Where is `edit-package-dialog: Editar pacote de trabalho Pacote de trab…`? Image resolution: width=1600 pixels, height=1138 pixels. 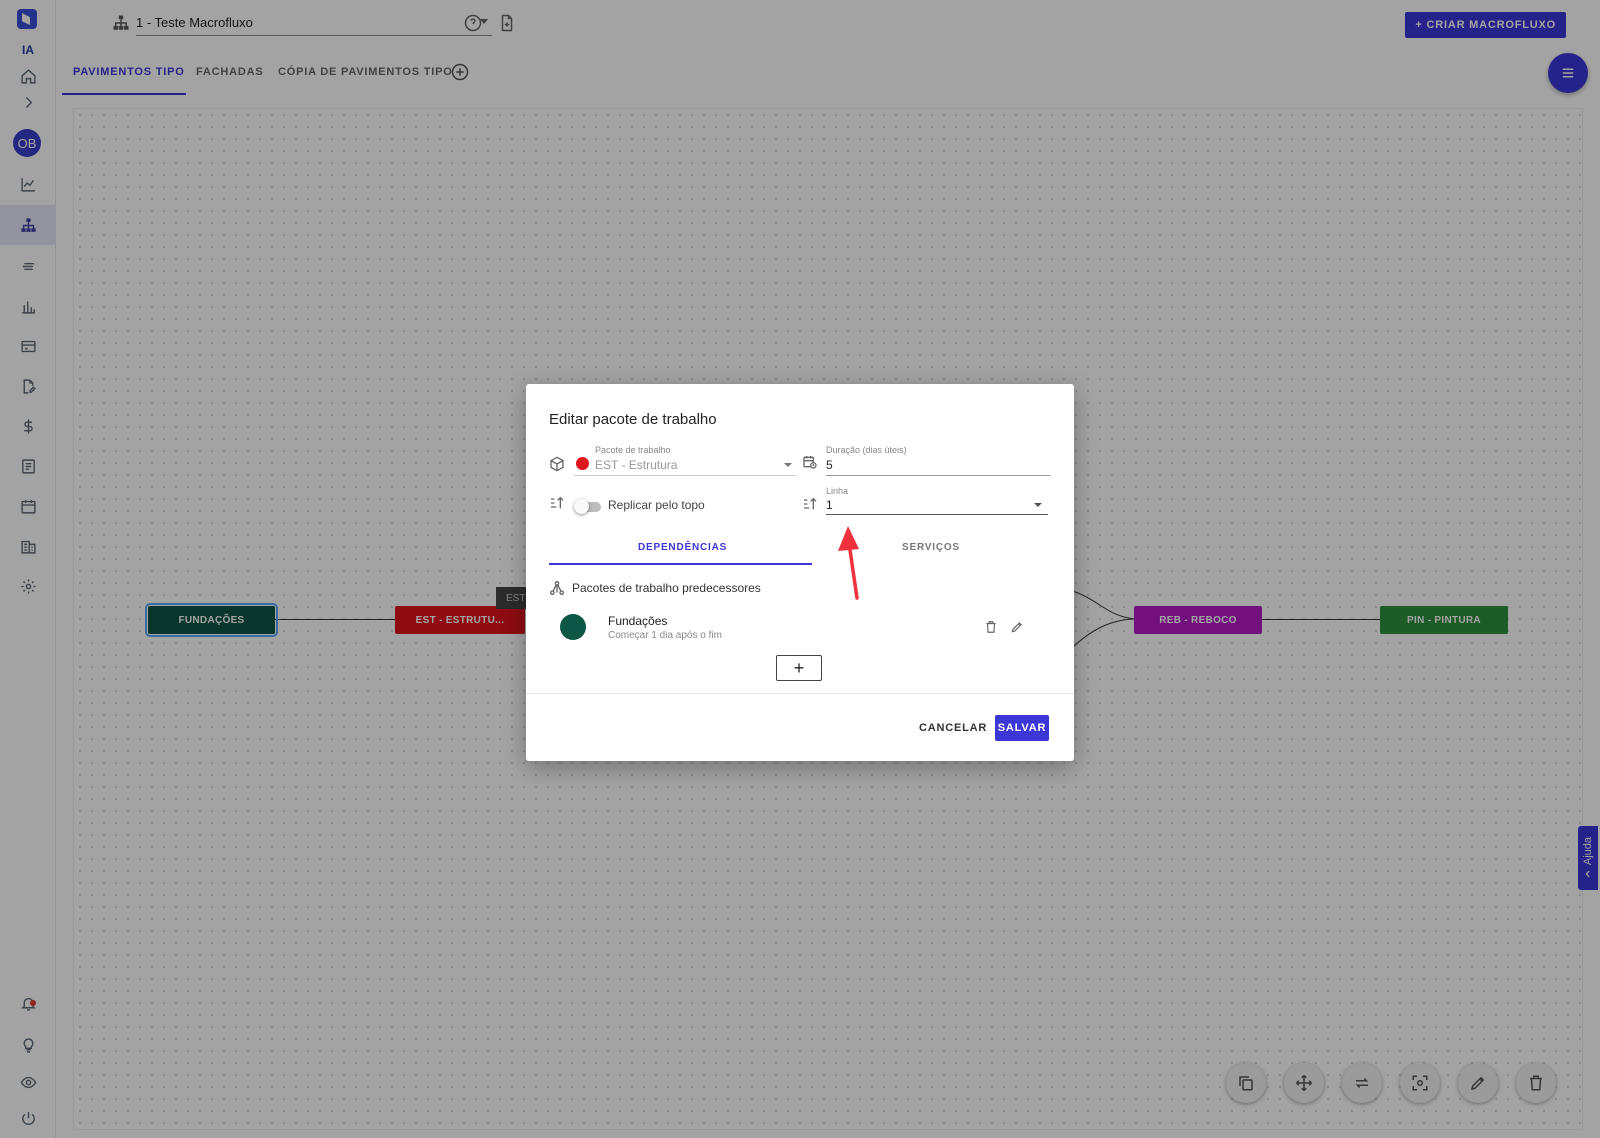
edit-package-dialog: Editar pacote de trabalho Pacote de trab… is located at coordinates (800, 572).